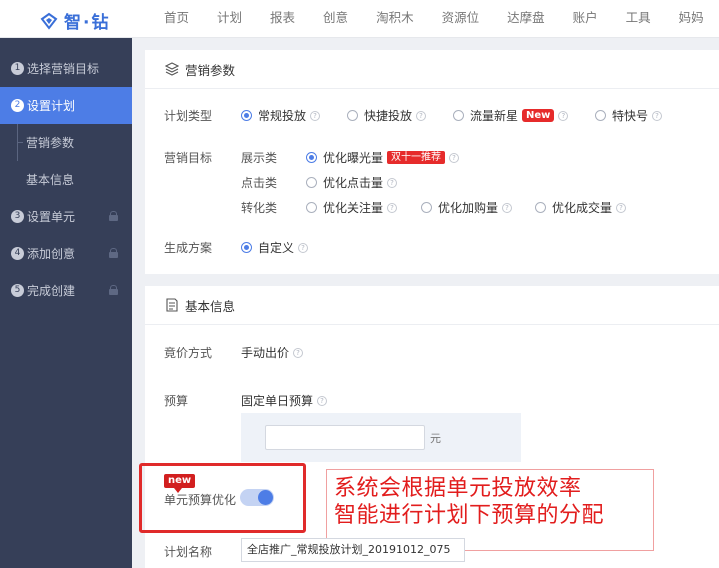 This screenshot has width=719, height=568. Describe the element at coordinates (188, 116) in the screenshot. I see `plan-type-label: 计划类型` at that location.